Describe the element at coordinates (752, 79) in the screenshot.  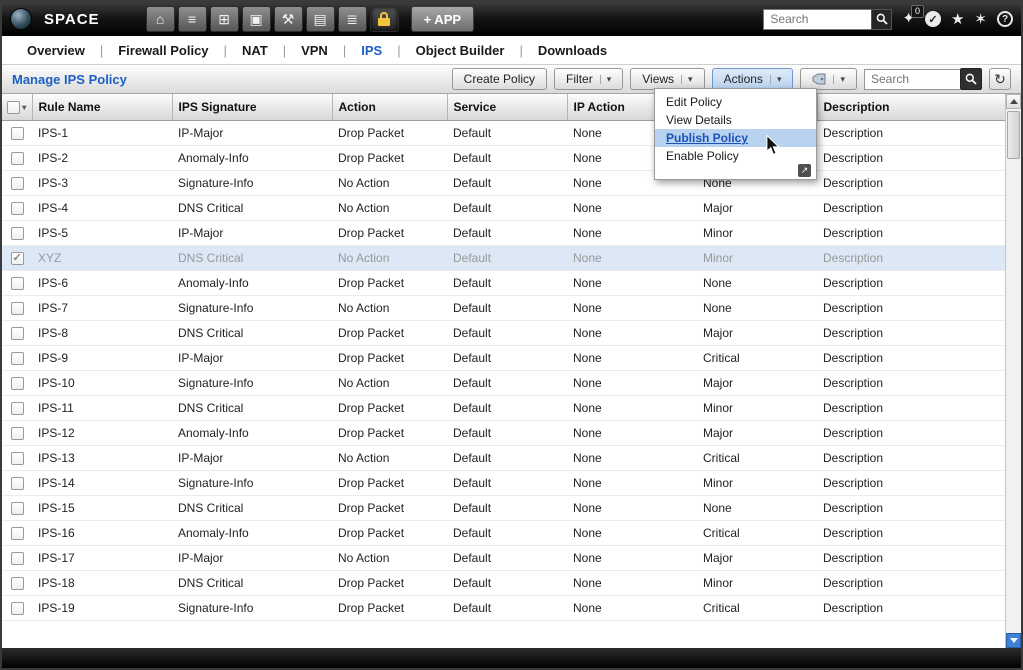
I see `actions-dropdown-button: Actions ▾` at that location.